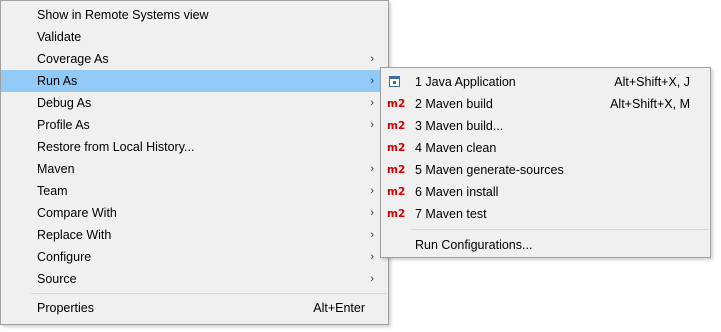 Image resolution: width=721 pixels, height=332 pixels. I want to click on menu-item-source: Source ›, so click(194, 279).